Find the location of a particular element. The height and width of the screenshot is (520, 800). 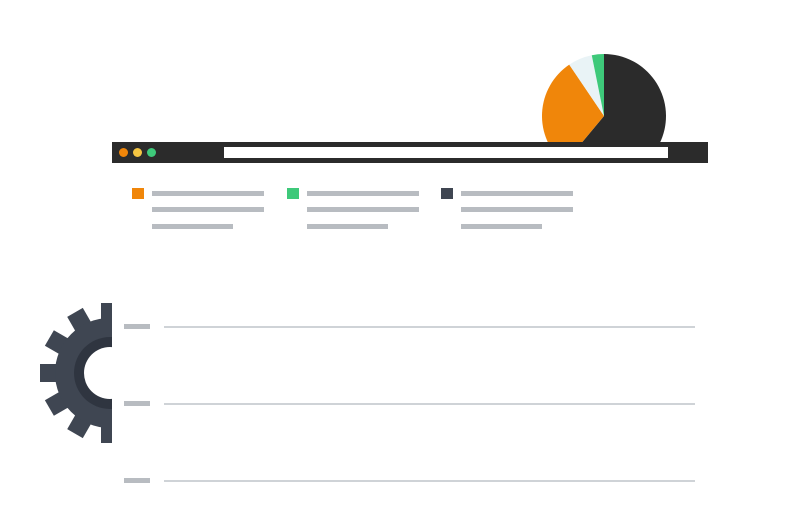

pie-chart is located at coordinates (604, 99).